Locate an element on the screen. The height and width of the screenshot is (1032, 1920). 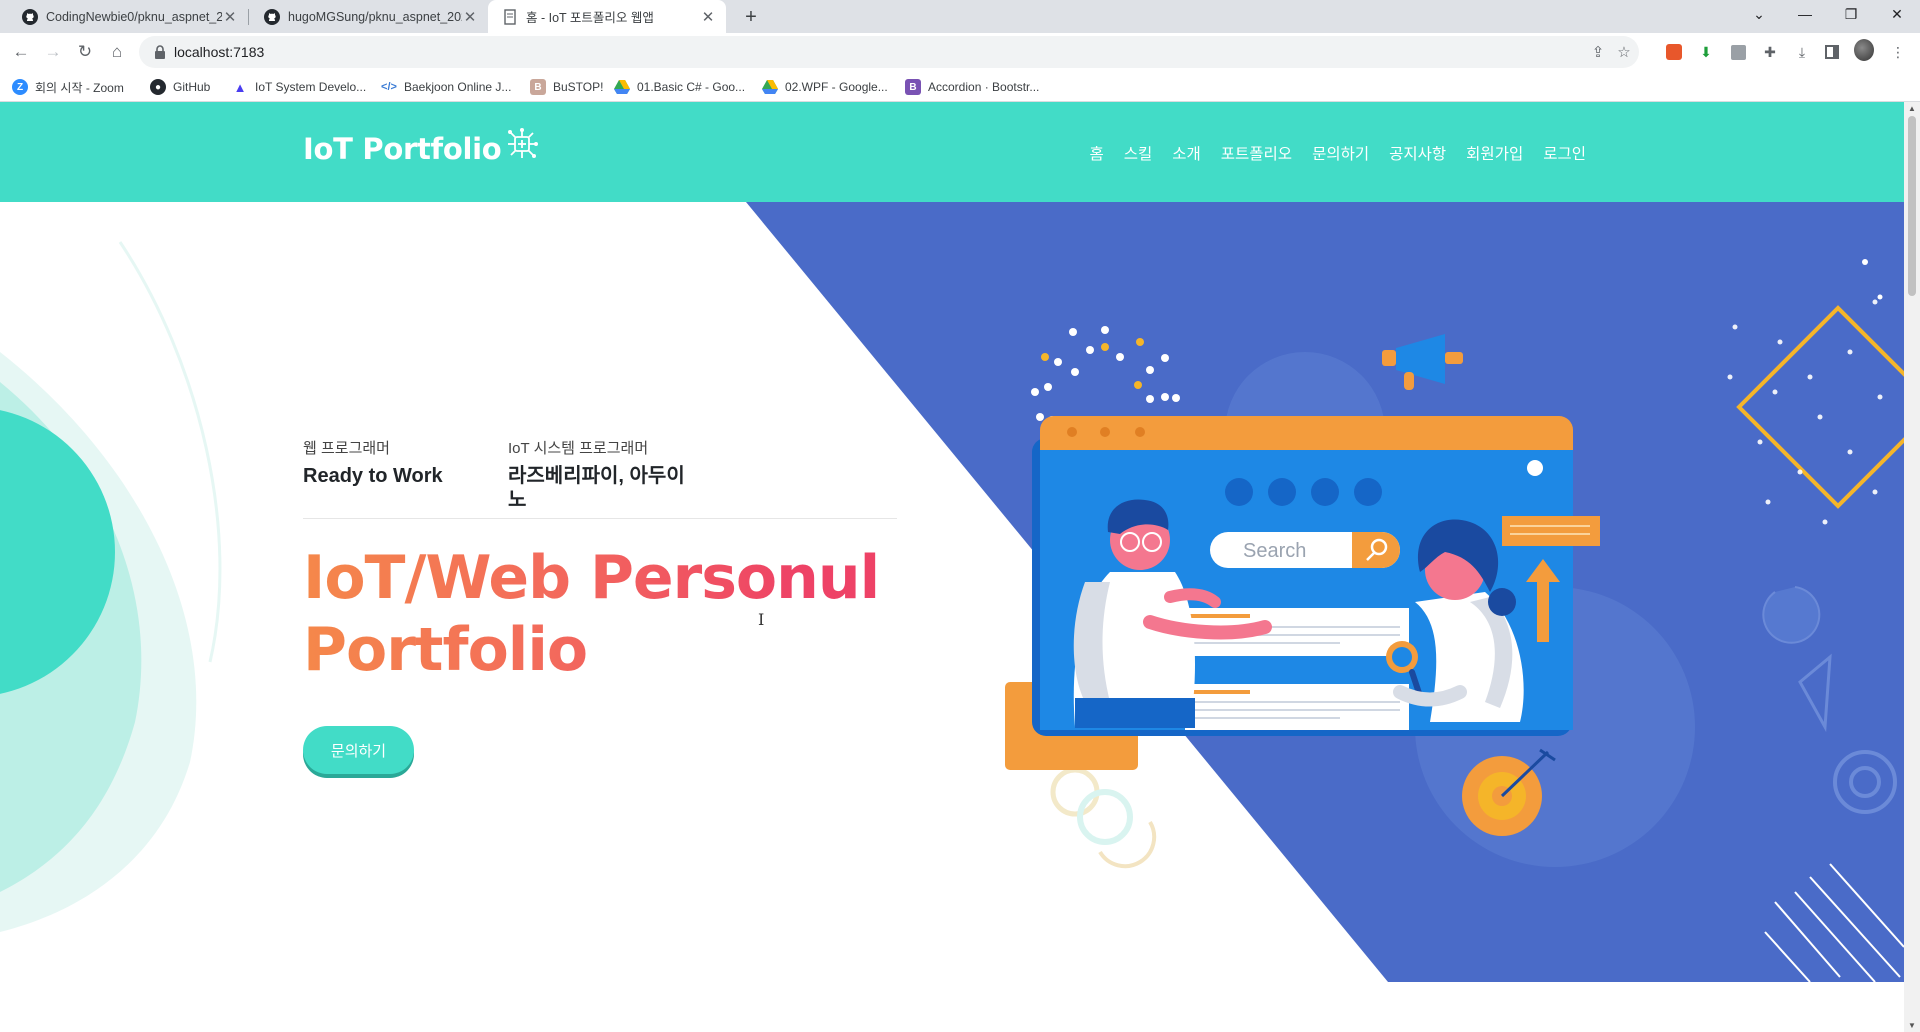
megaphone-icon is located at coordinates (1422, 362).